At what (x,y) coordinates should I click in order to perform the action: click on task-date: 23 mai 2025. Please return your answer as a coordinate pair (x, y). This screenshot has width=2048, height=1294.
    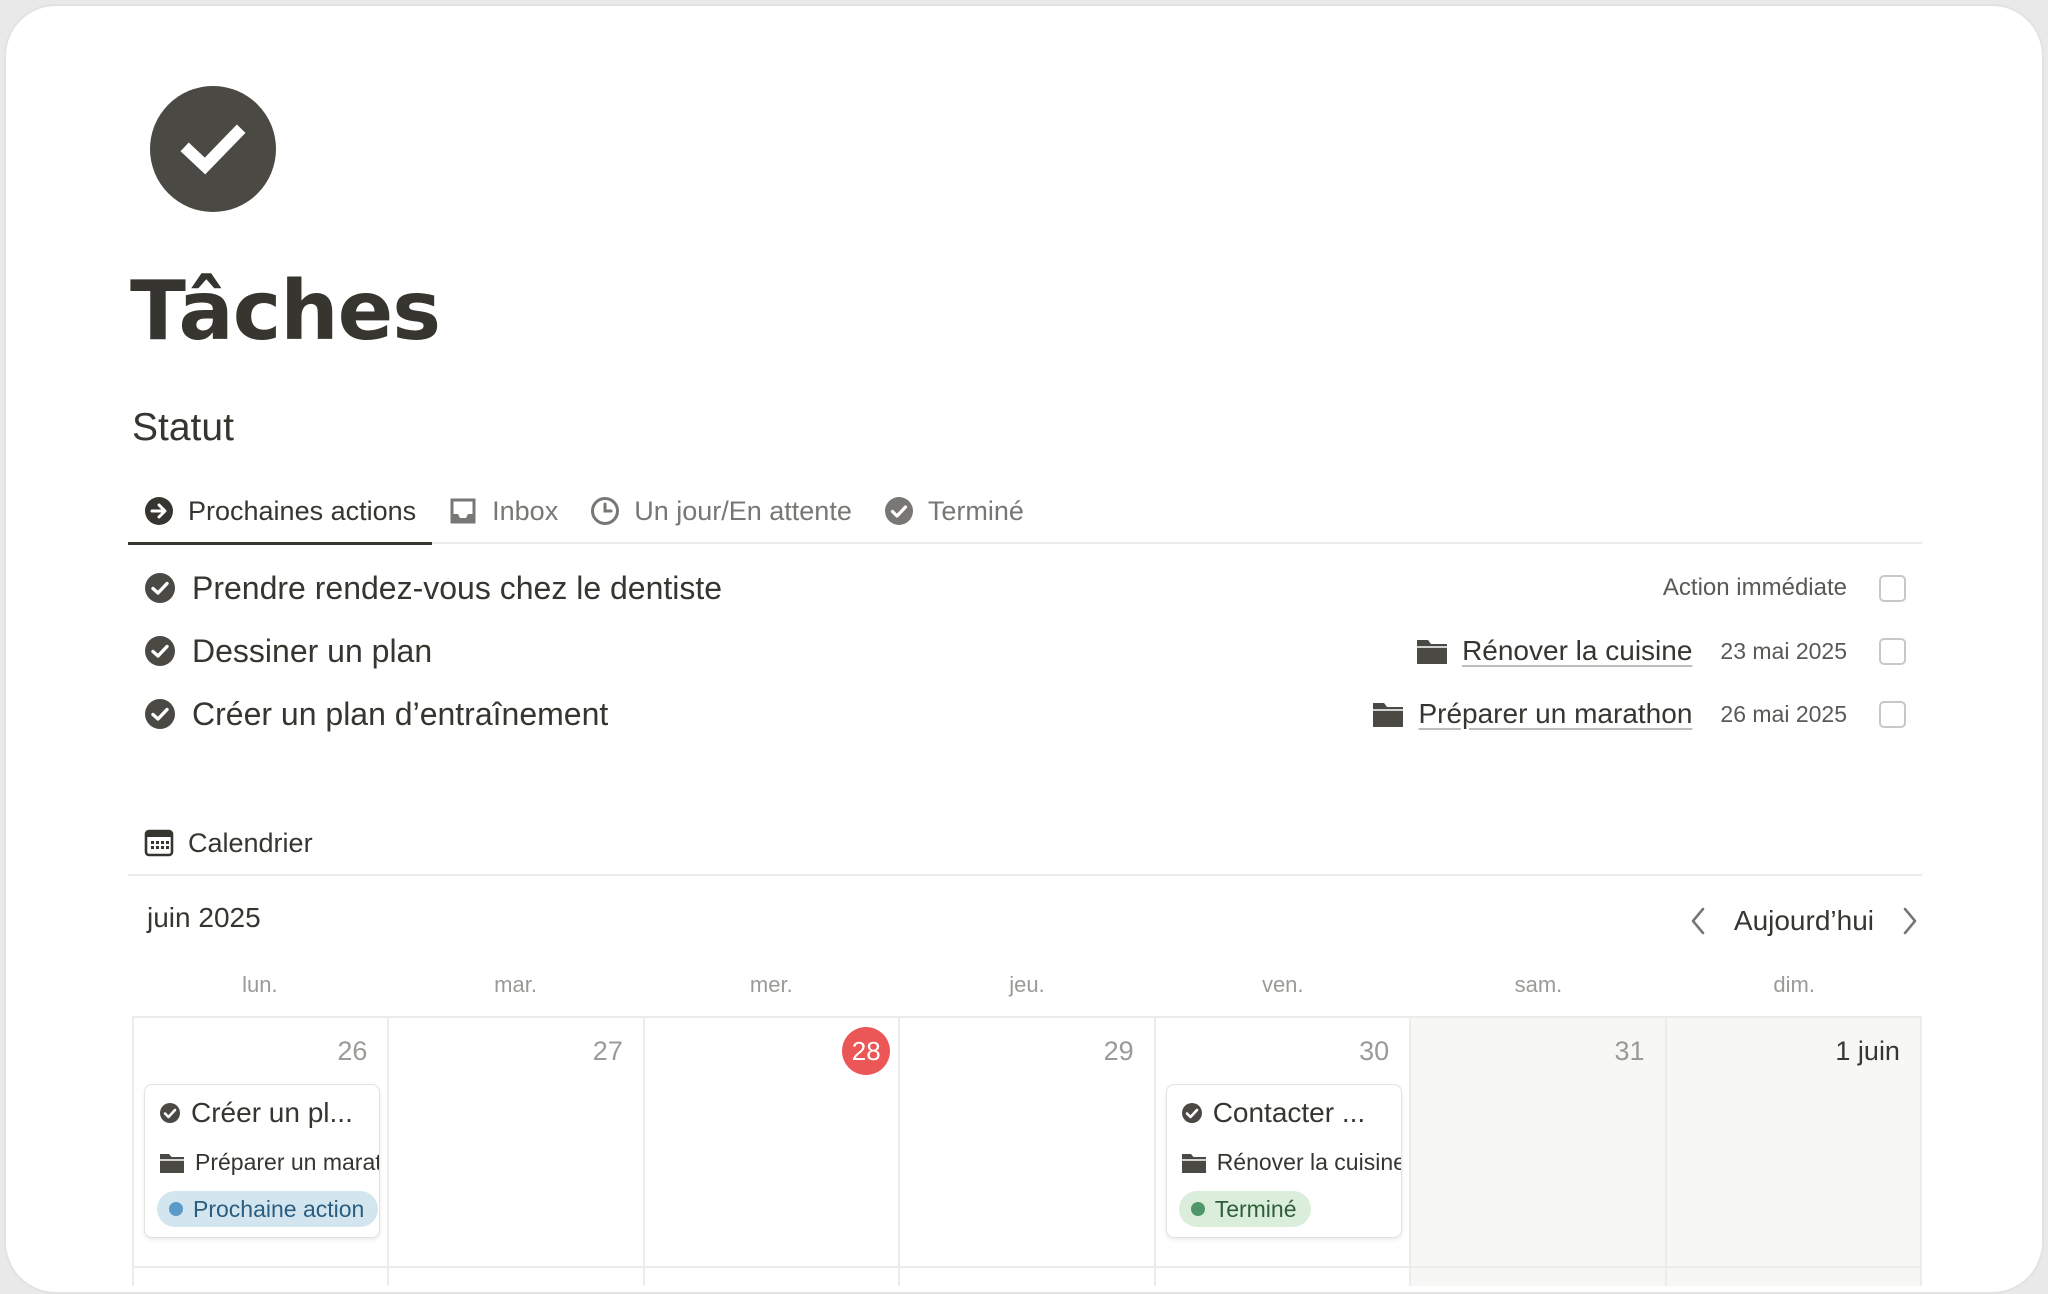
    Looking at the image, I should click on (1783, 650).